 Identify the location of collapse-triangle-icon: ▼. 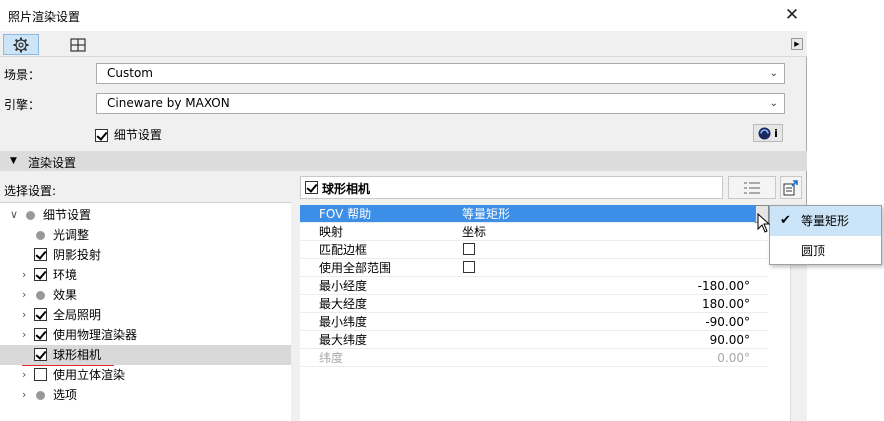
(13, 161).